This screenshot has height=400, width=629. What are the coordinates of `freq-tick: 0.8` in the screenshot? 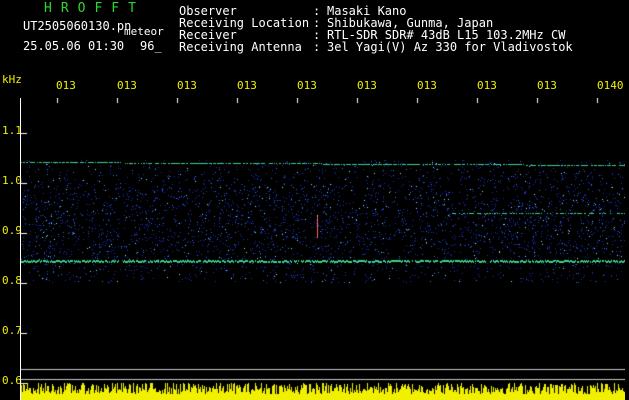 It's located at (12, 280).